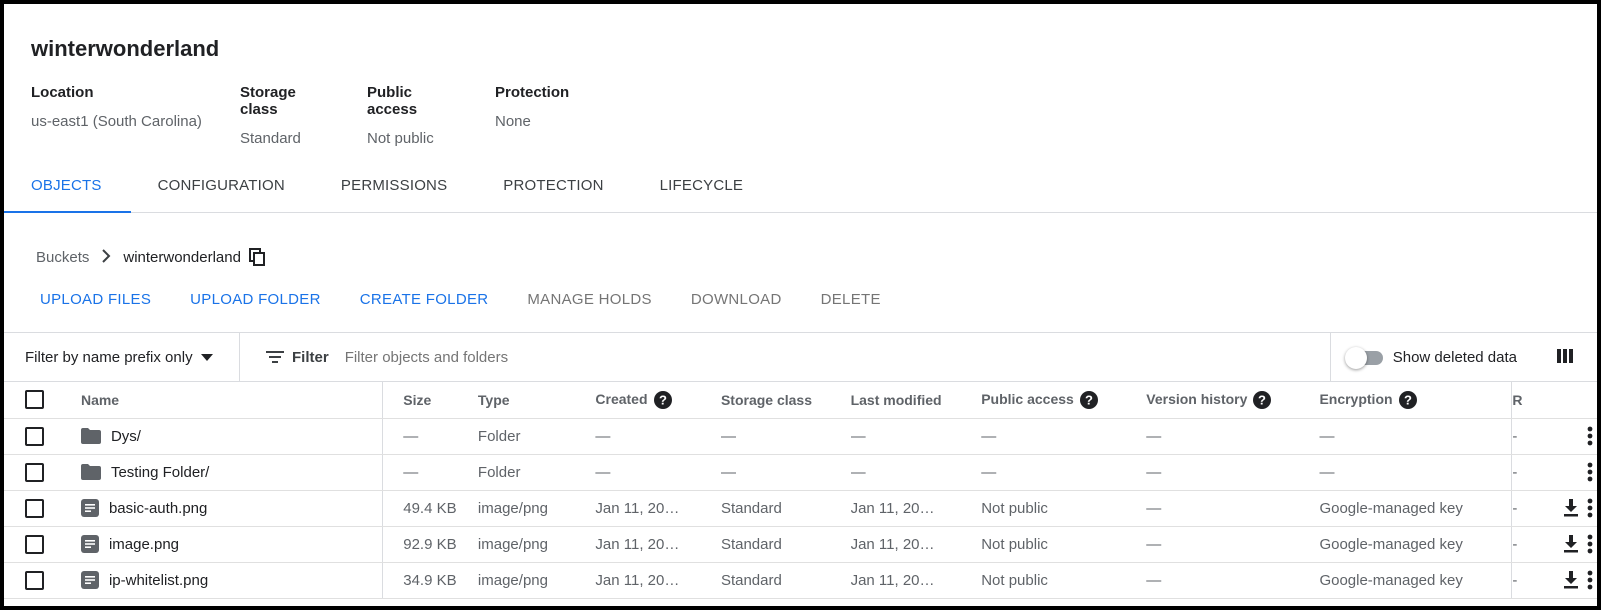 This screenshot has width=1601, height=610. What do you see at coordinates (430, 400) in the screenshot?
I see `header-size: Size` at bounding box center [430, 400].